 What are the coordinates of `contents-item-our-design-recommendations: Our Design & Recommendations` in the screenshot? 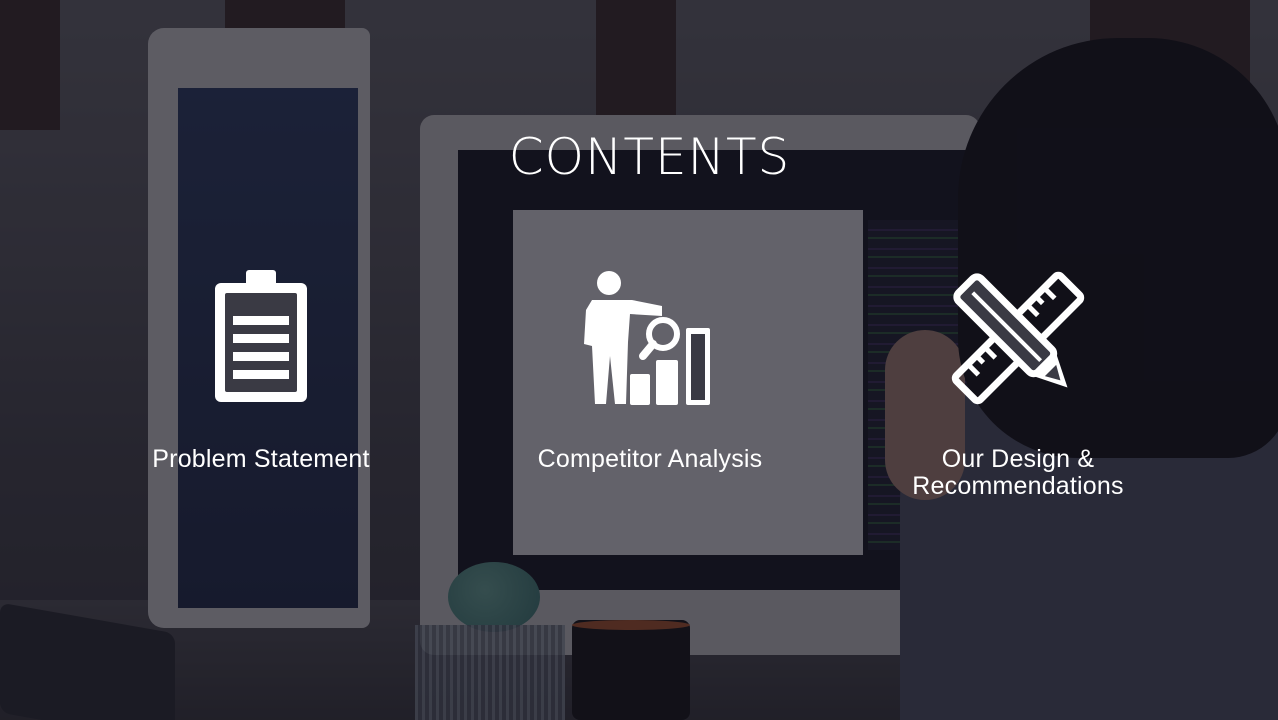 It's located at (1018, 385).